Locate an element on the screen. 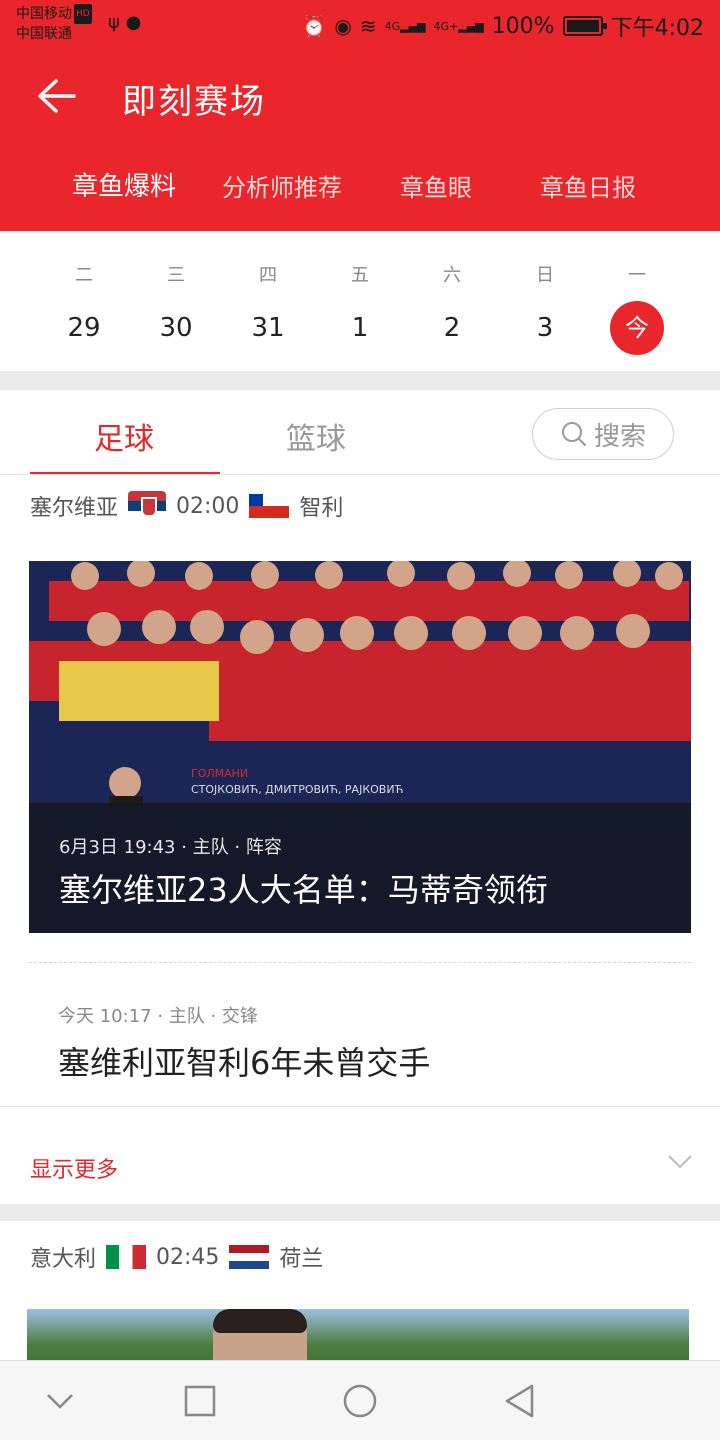 The width and height of the screenshot is (720, 1440). match-header: 塞尔维亚 02:00 智利 is located at coordinates (186, 506).